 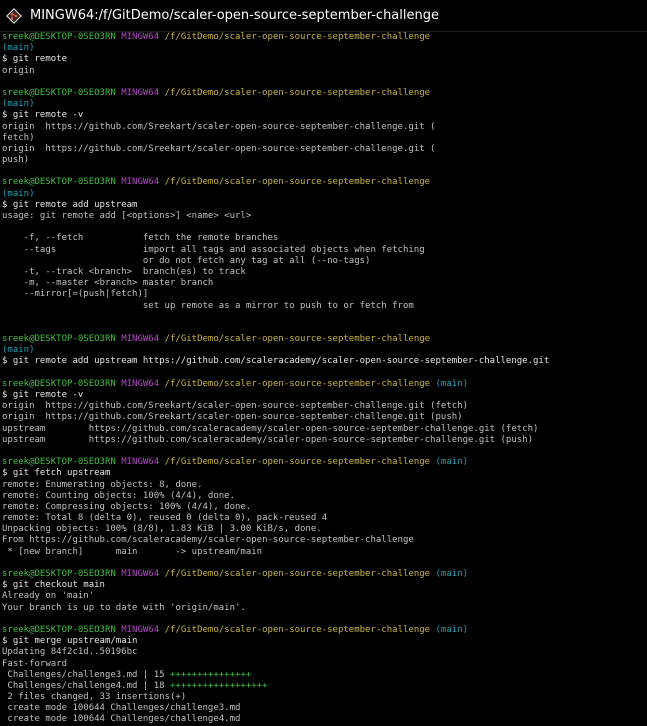 What do you see at coordinates (18, 70) in the screenshot?
I see `output-text: origin` at bounding box center [18, 70].